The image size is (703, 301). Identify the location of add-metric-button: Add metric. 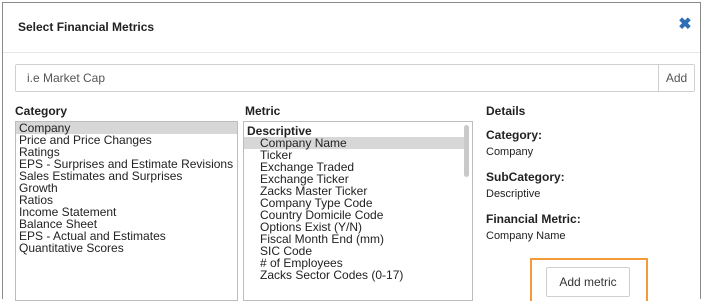
(588, 282).